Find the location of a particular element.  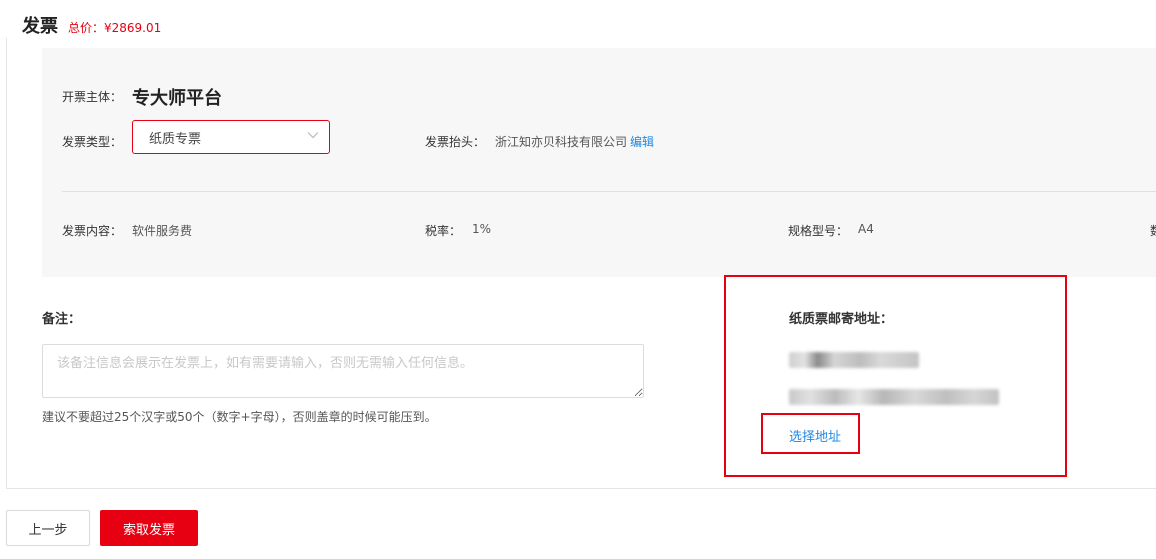

partial-column-label: 数 is located at coordinates (1153, 230).